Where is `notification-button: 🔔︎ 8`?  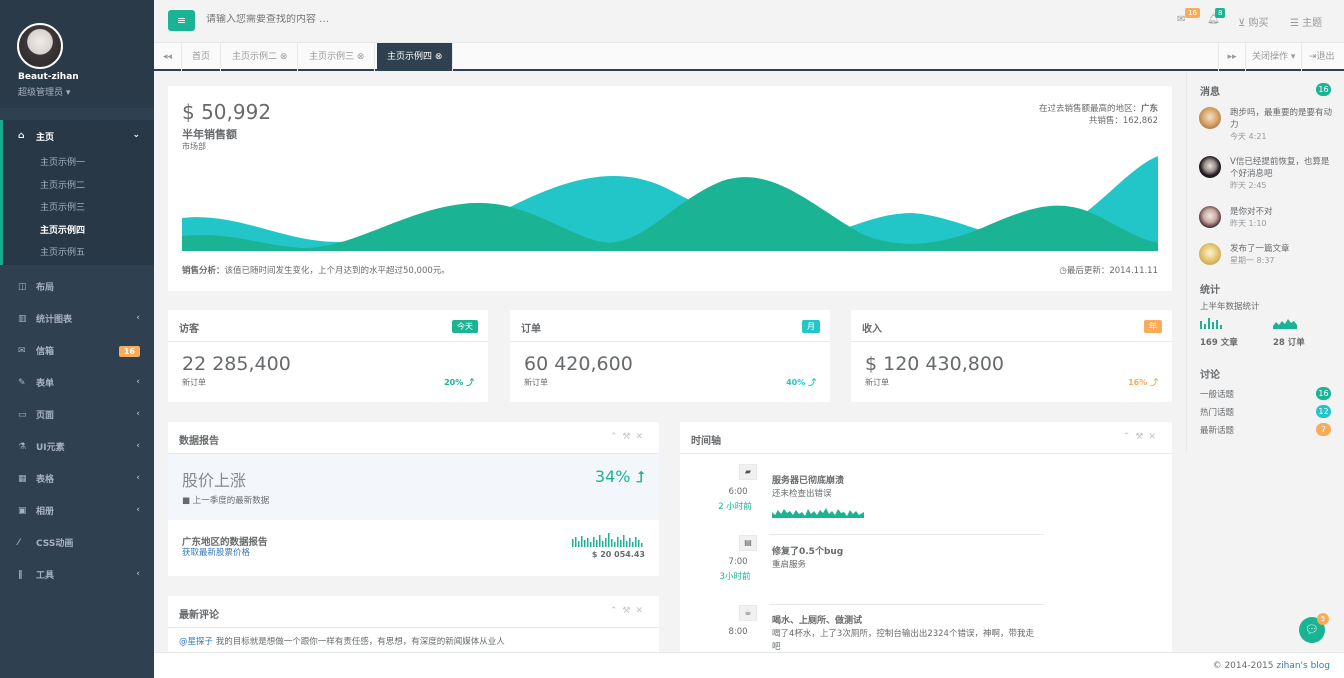
notification-button: 🔔︎ 8 is located at coordinates (1216, 16).